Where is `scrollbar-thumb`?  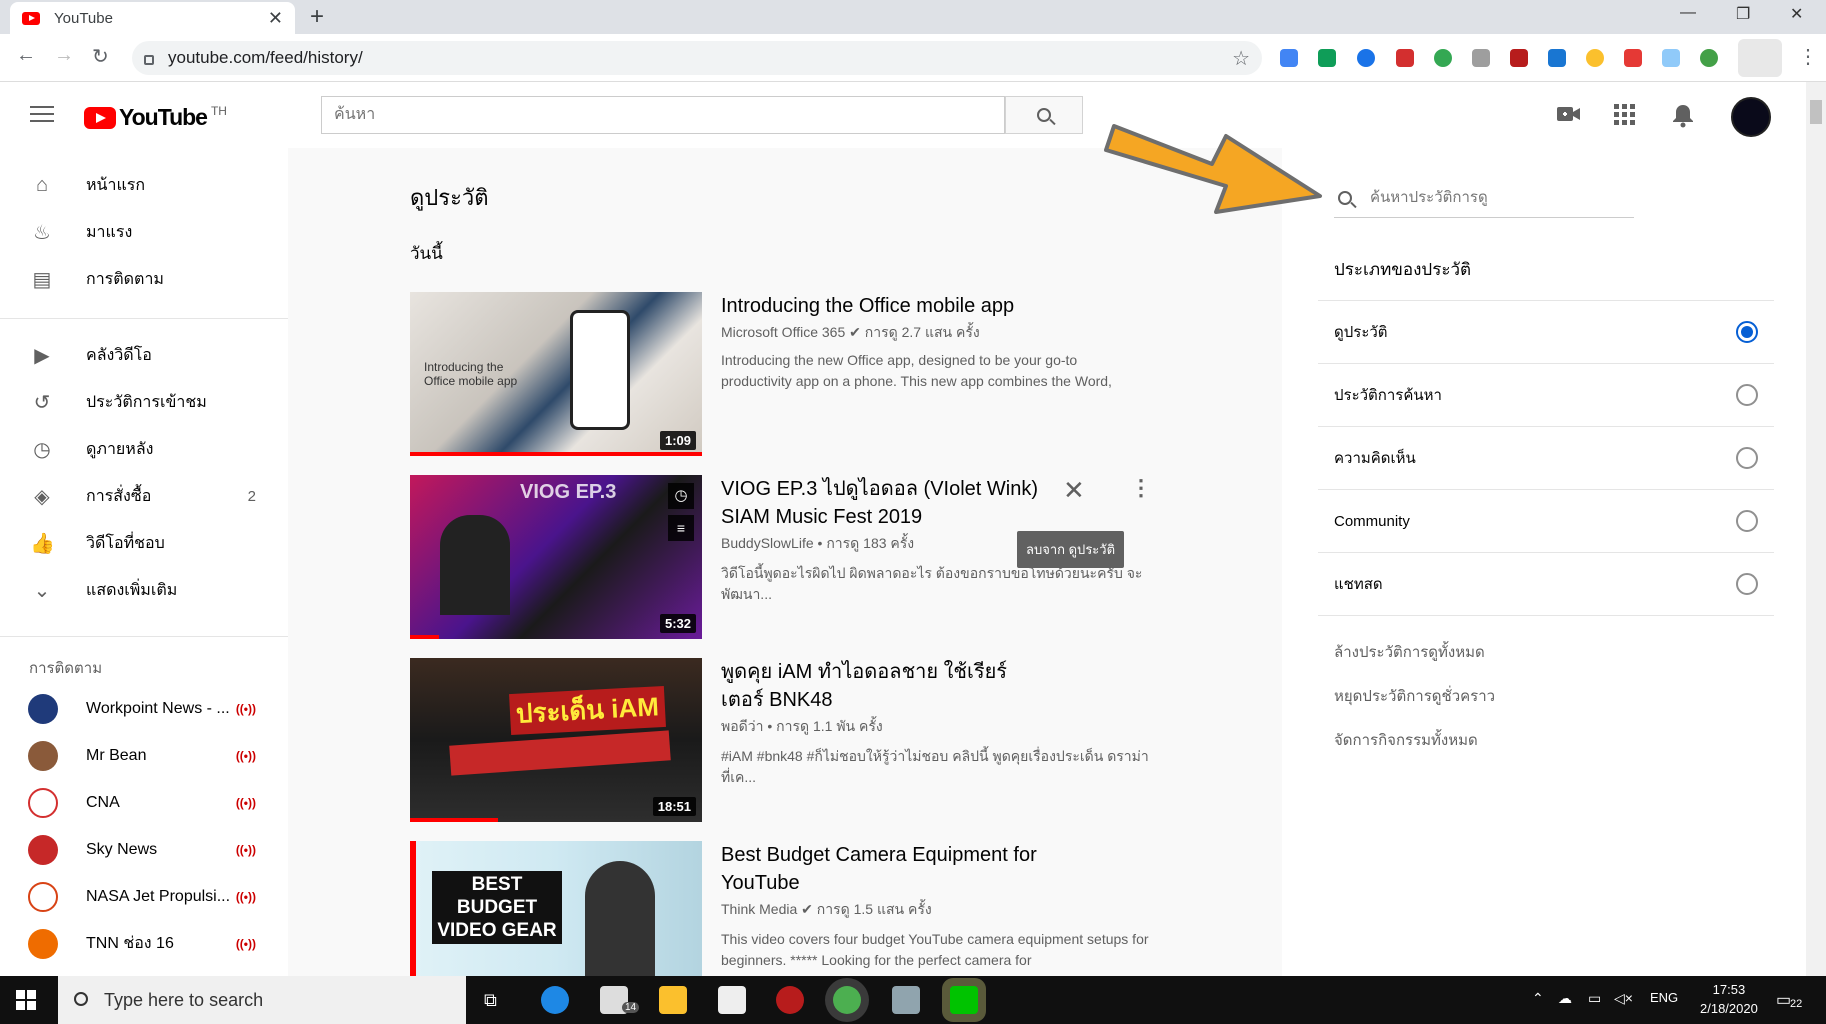
scrollbar-thumb is located at coordinates (1816, 112).